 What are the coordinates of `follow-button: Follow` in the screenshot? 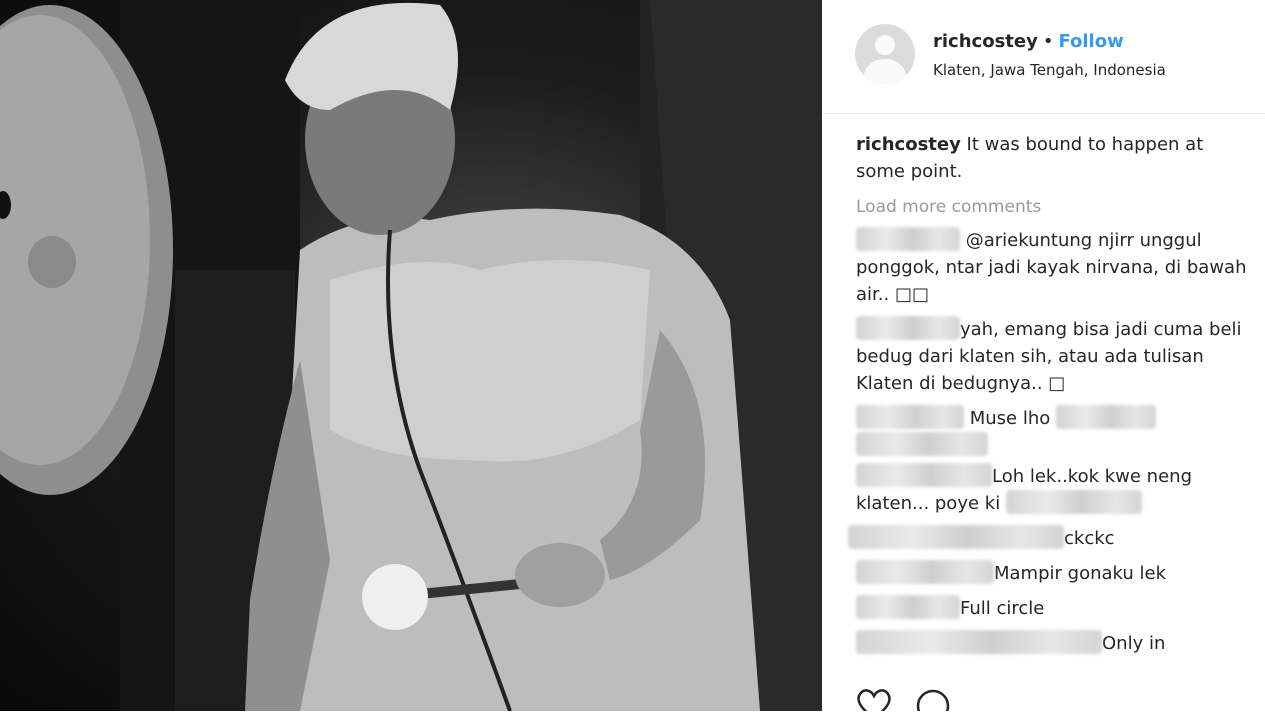 It's located at (1090, 41).